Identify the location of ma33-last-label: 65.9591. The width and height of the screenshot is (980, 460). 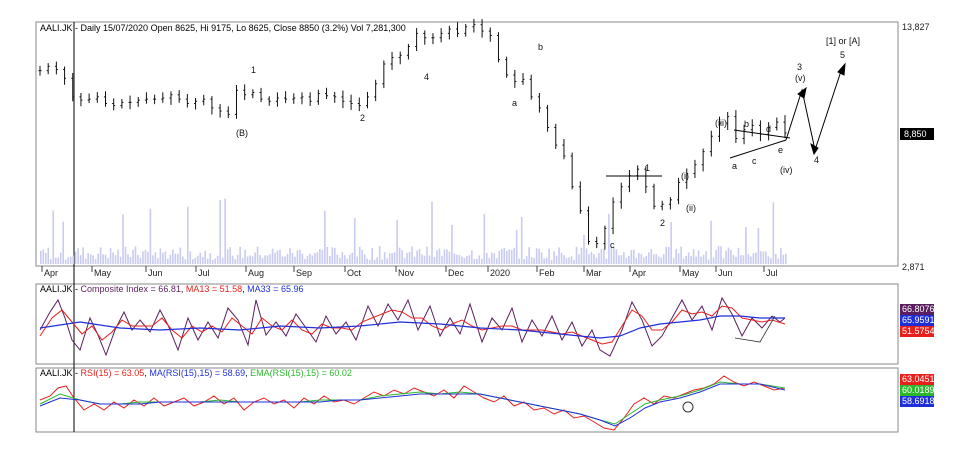
(918, 320).